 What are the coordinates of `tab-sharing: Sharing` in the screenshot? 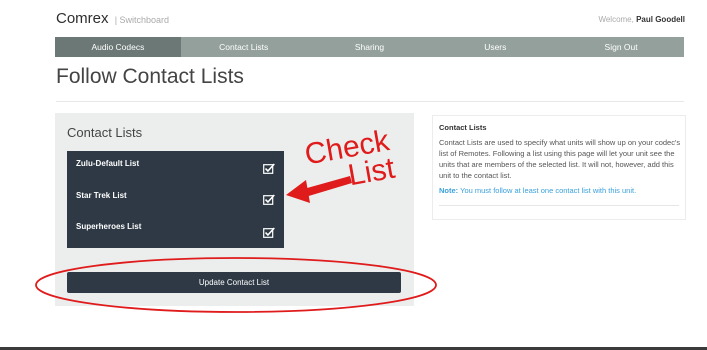 It's located at (370, 47).